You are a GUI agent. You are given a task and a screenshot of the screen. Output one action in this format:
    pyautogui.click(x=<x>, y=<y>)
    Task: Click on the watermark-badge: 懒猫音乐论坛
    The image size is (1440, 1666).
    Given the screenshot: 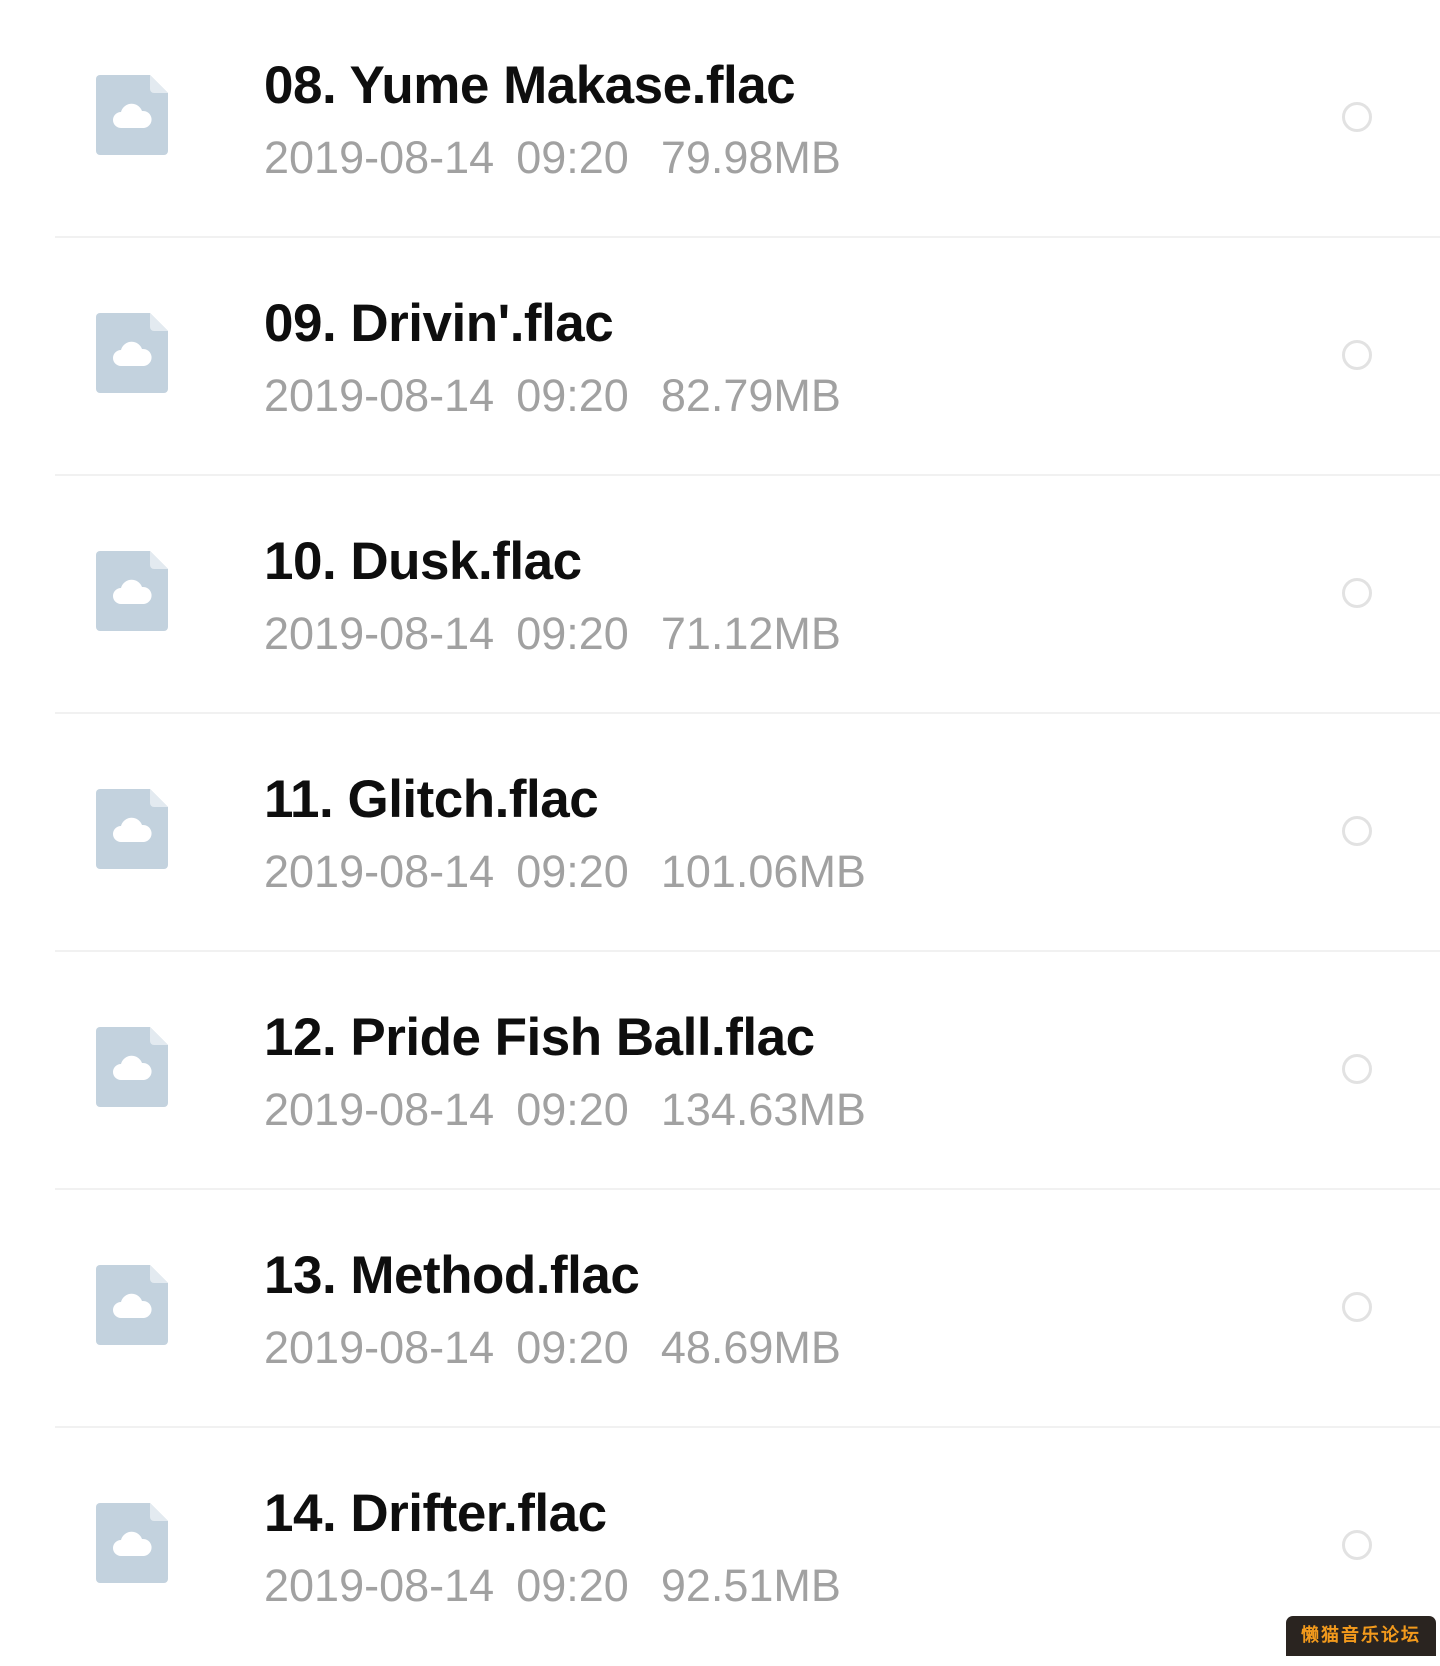 What is the action you would take?
    pyautogui.click(x=1361, y=1636)
    